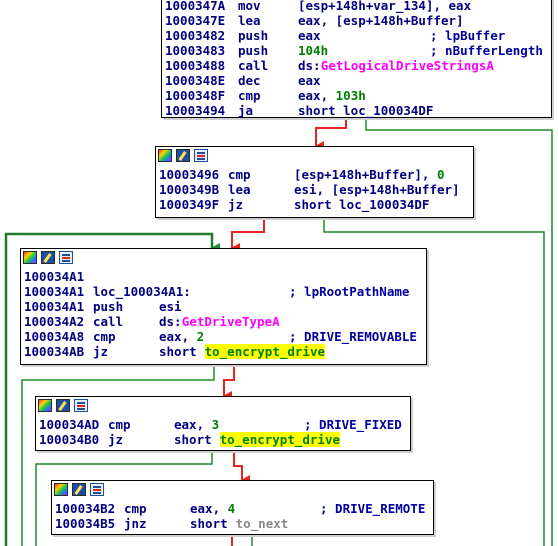 The height and width of the screenshot is (546, 558). I want to click on code-label: loc_100034A1:, so click(142, 291).